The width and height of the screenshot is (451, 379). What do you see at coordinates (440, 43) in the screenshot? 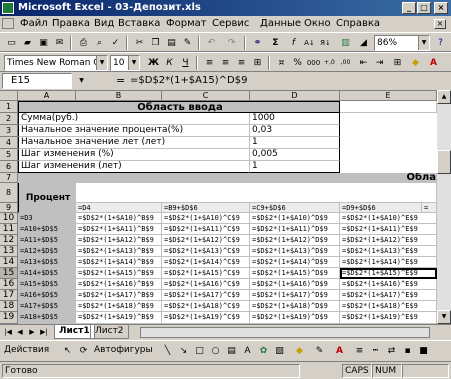
I see `help-icon: ?` at bounding box center [440, 43].